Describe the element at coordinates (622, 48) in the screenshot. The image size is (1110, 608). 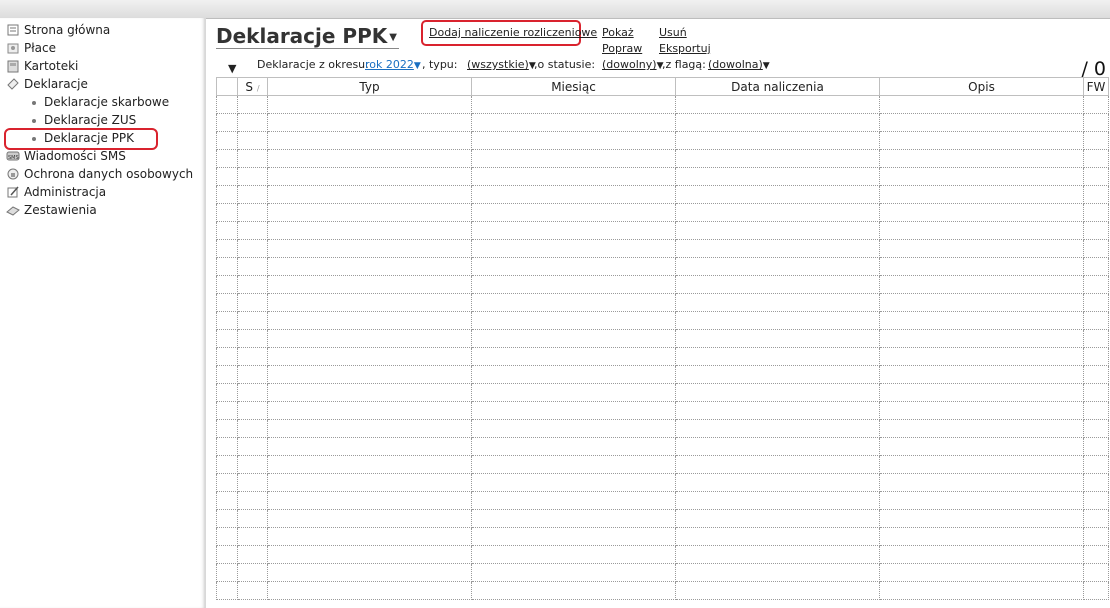
I see `edit-button: Popraw` at that location.